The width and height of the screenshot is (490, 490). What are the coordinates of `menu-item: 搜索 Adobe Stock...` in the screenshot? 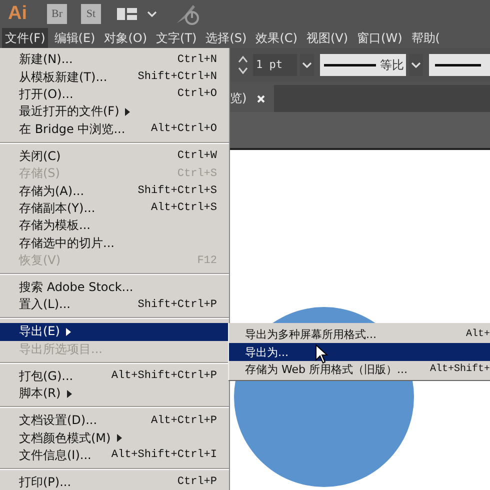 It's located at (114, 287).